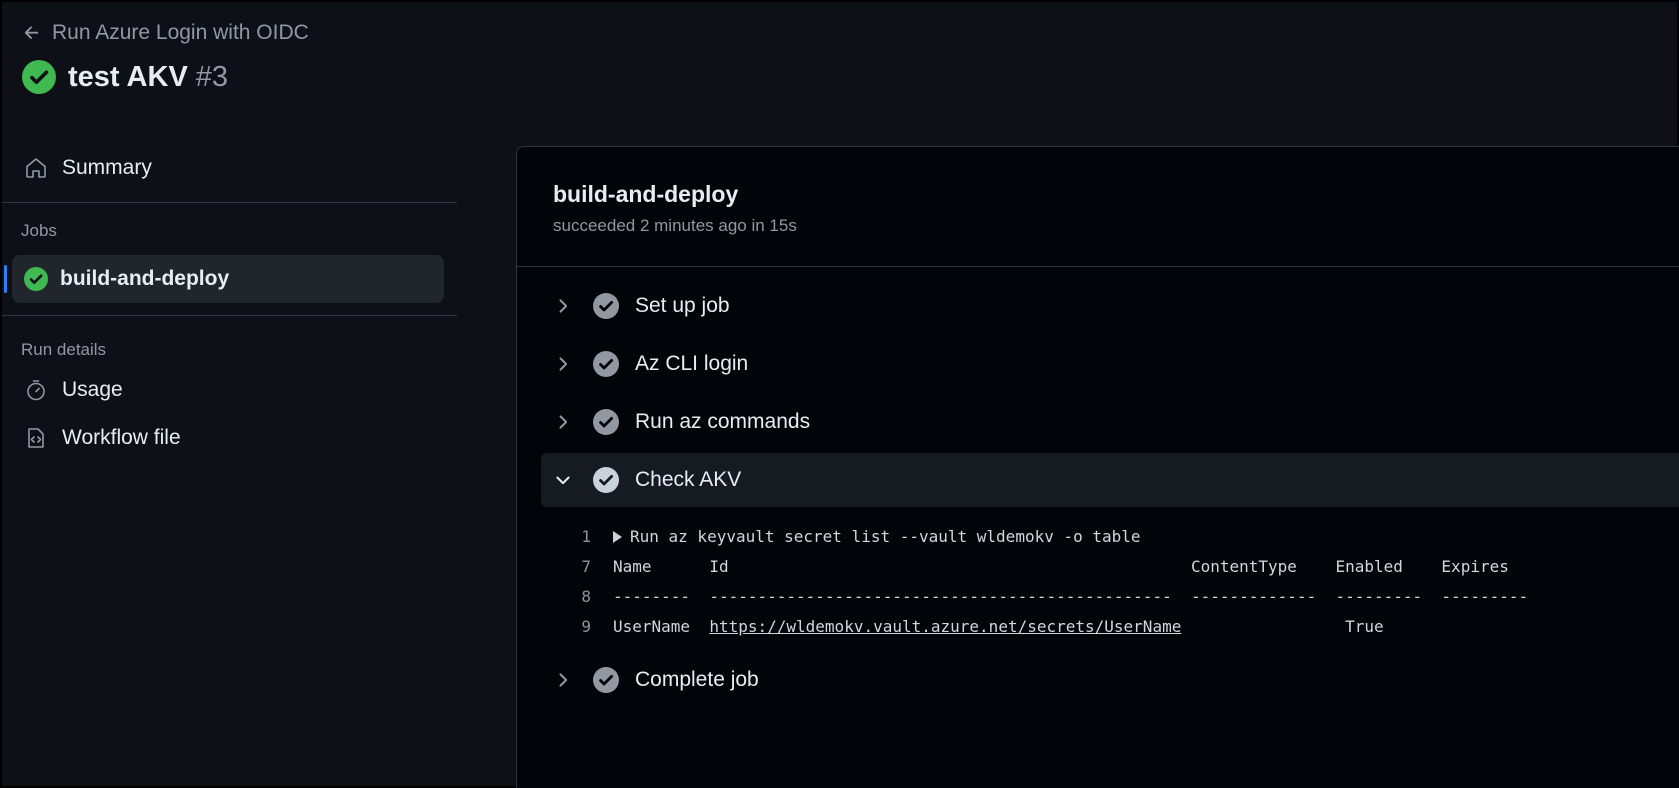 This screenshot has width=1679, height=788. Describe the element at coordinates (145, 278) in the screenshot. I see `sidebar-item-label: build-and-deploy` at that location.